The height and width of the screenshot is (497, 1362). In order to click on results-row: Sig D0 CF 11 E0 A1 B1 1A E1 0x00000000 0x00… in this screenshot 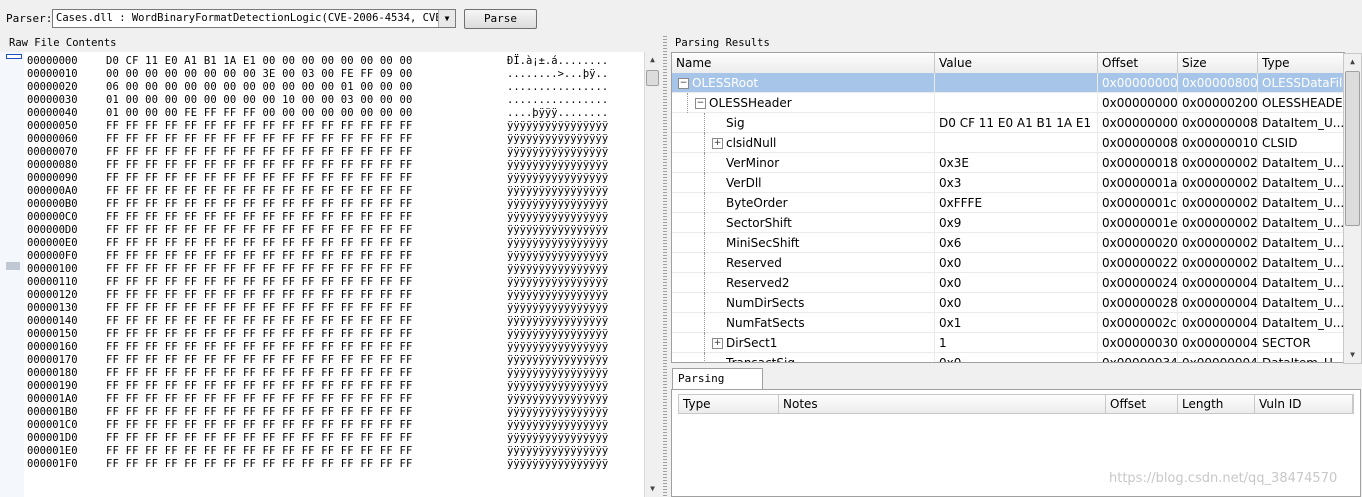, I will do `click(1008, 123)`.